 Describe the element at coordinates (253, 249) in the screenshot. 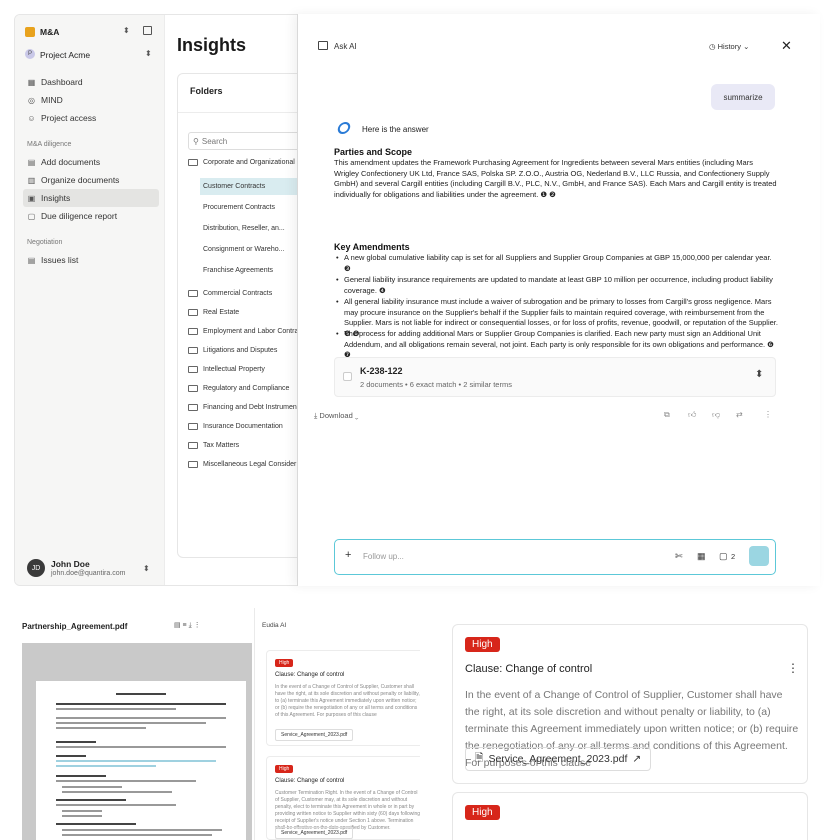

I see `subfolder-consignment: Consignment or Wareho...1` at that location.